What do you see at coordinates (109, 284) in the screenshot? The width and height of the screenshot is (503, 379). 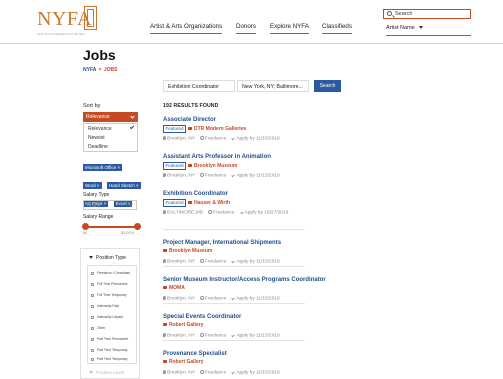 I see `position-type-option: Full Time Permanent` at bounding box center [109, 284].